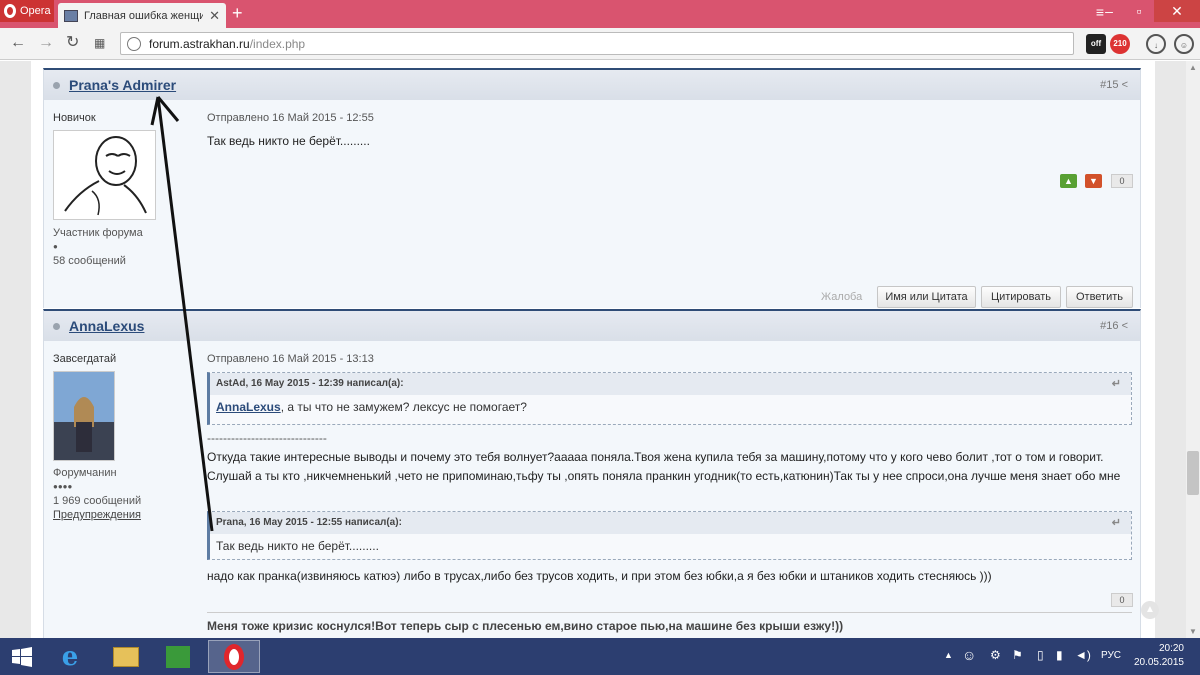 The width and height of the screenshot is (1200, 675). Describe the element at coordinates (969, 655) in the screenshot. I see `emoji-tray-icon: ☺` at that location.